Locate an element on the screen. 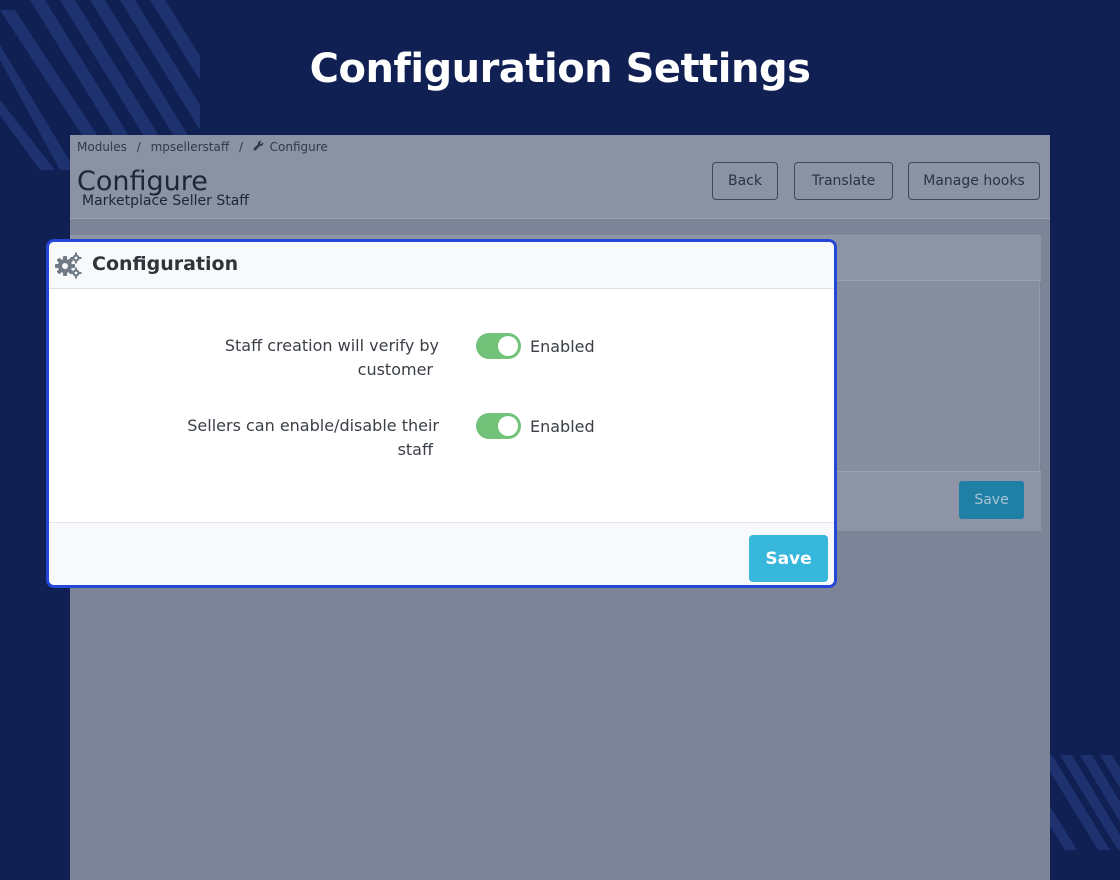 The height and width of the screenshot is (880, 1120). staff-verify-toggle is located at coordinates (498, 346).